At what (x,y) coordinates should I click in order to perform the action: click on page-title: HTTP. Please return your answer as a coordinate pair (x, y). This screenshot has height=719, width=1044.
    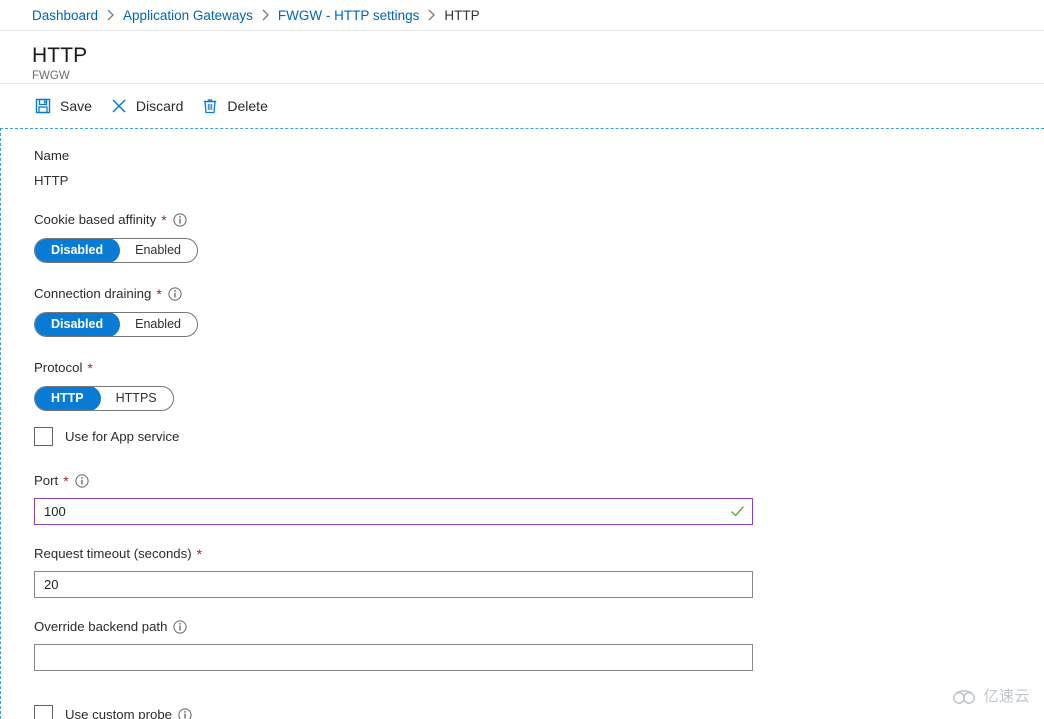
    Looking at the image, I should click on (60, 55).